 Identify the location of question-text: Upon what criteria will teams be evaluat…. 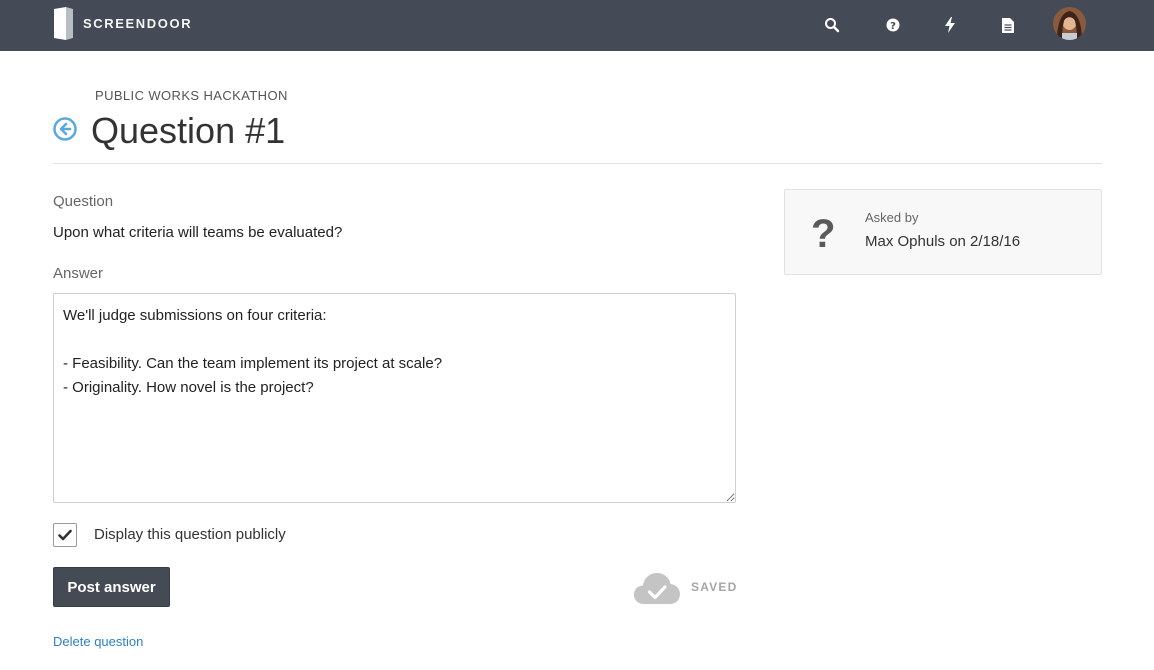
(198, 232).